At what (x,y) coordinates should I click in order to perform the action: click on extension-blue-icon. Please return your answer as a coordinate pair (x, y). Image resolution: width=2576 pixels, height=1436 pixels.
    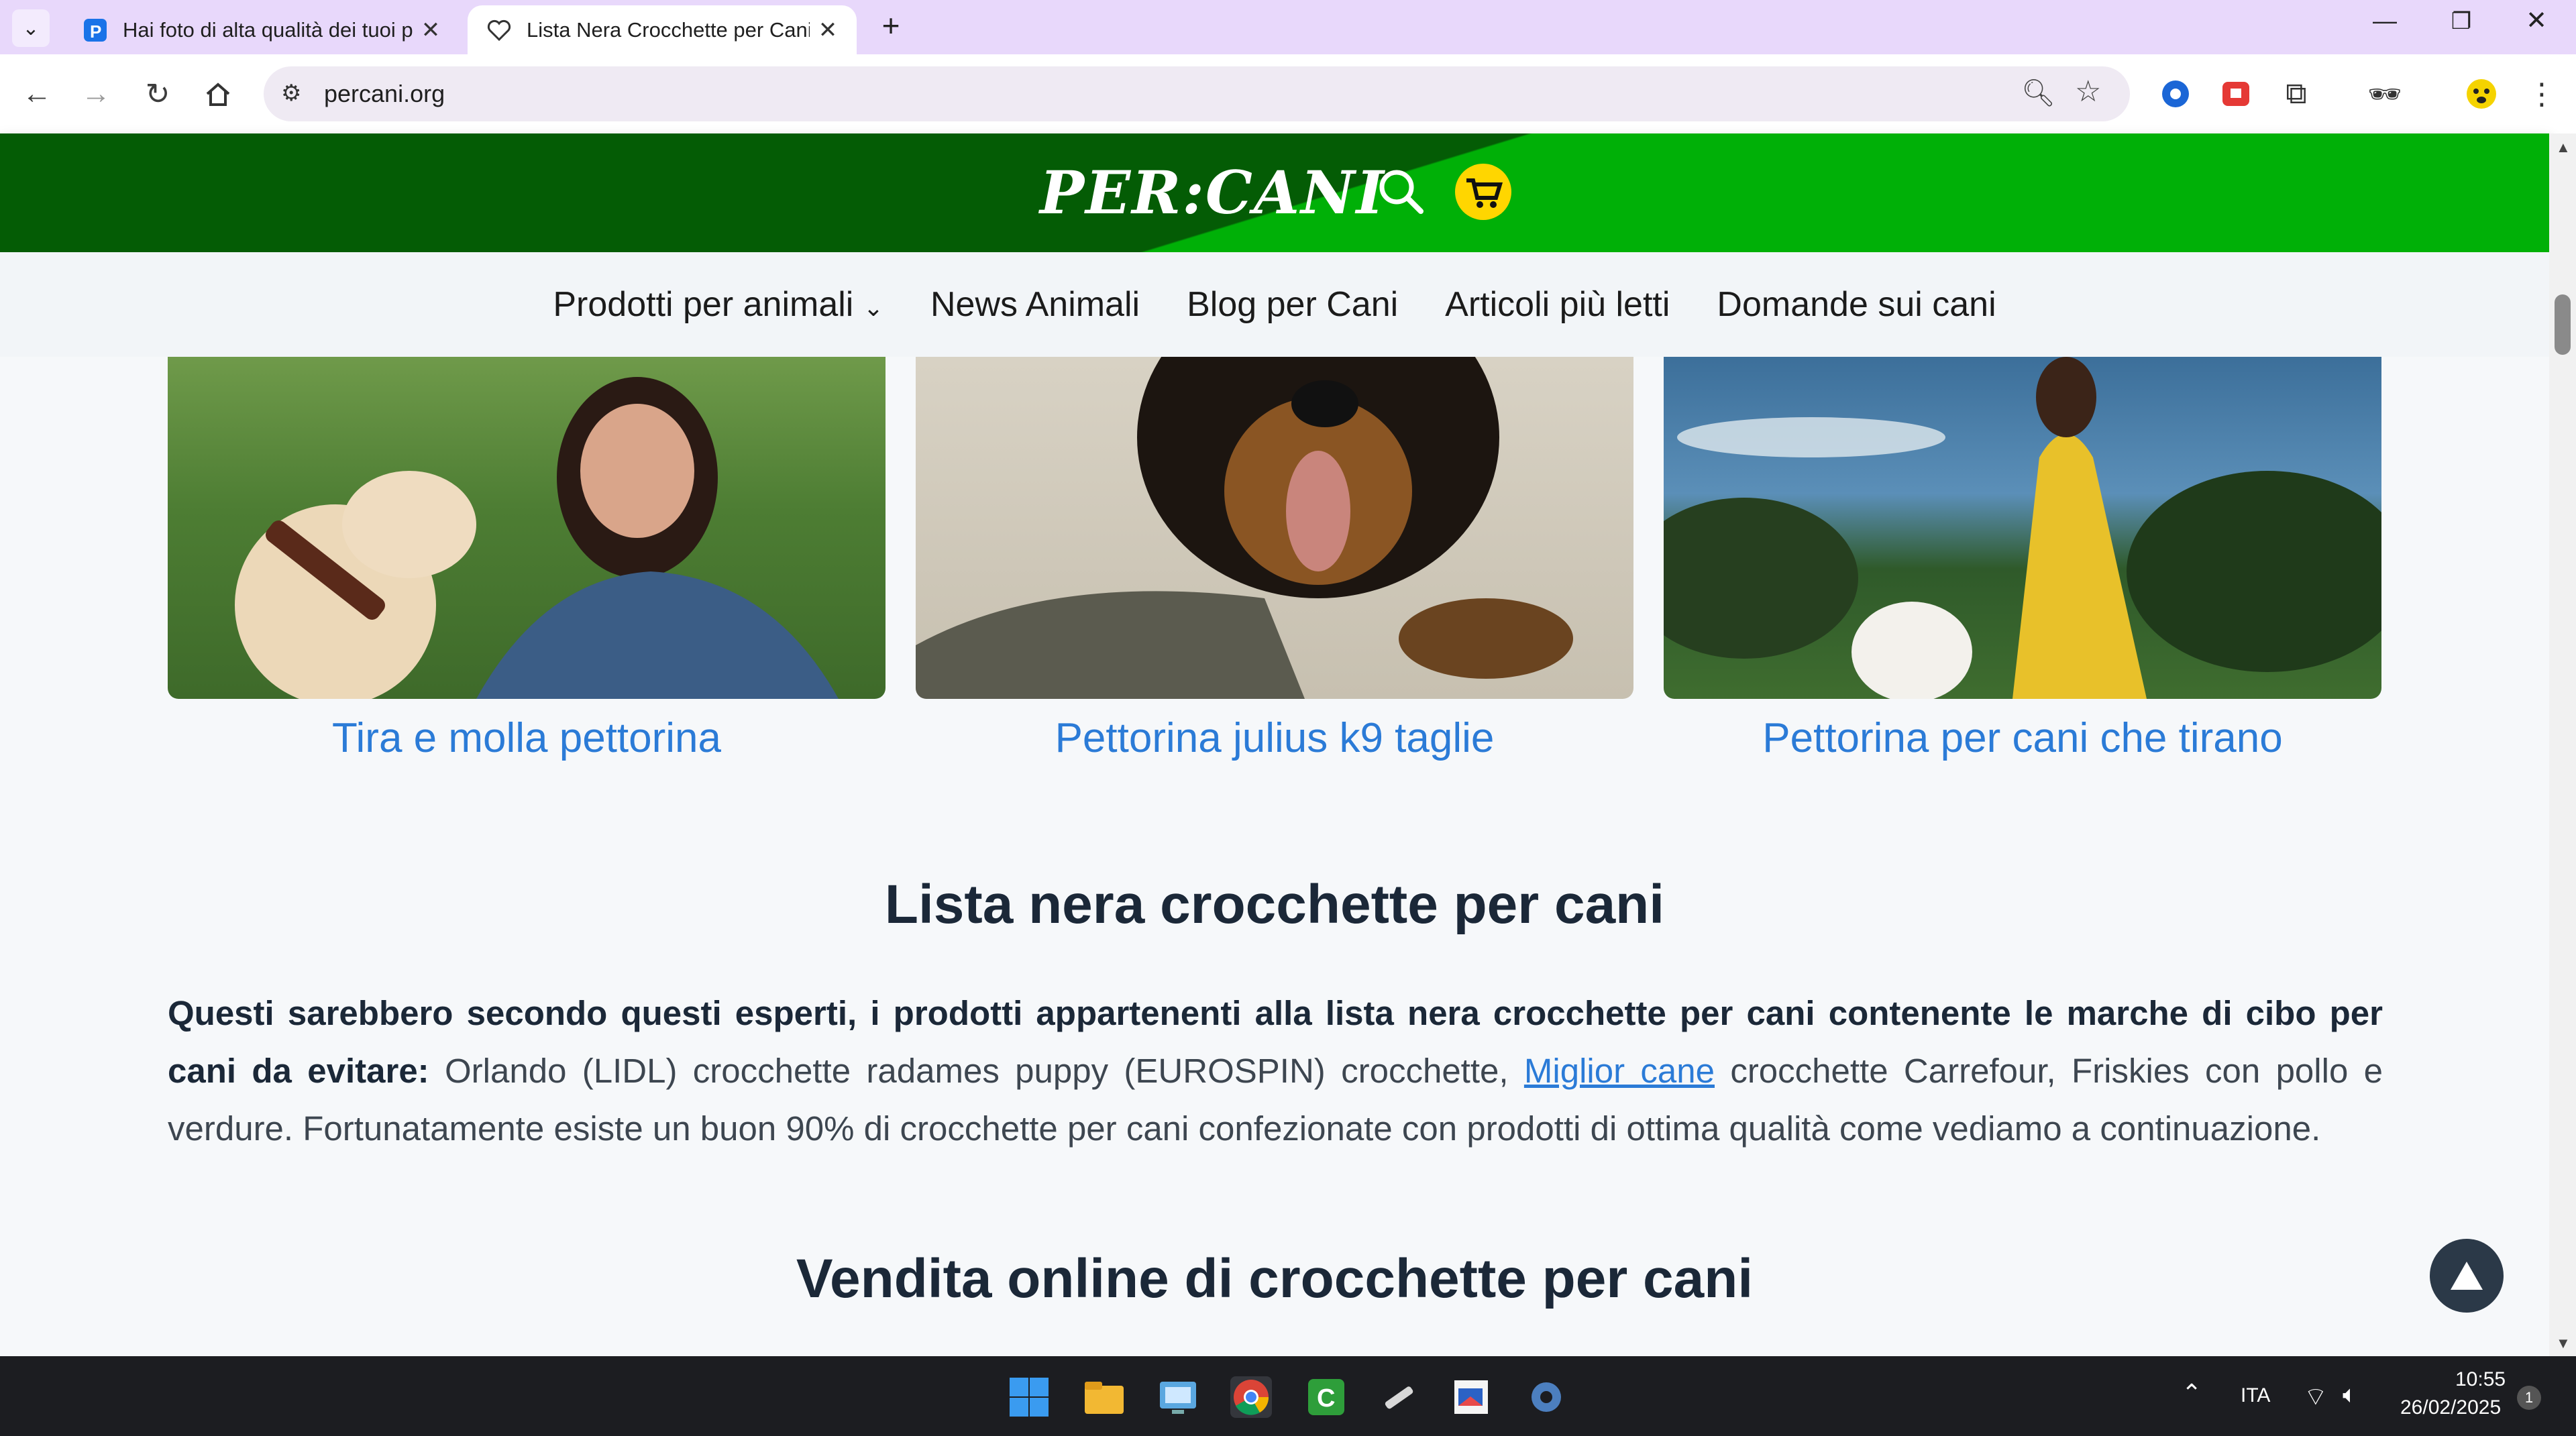
    Looking at the image, I should click on (2175, 94).